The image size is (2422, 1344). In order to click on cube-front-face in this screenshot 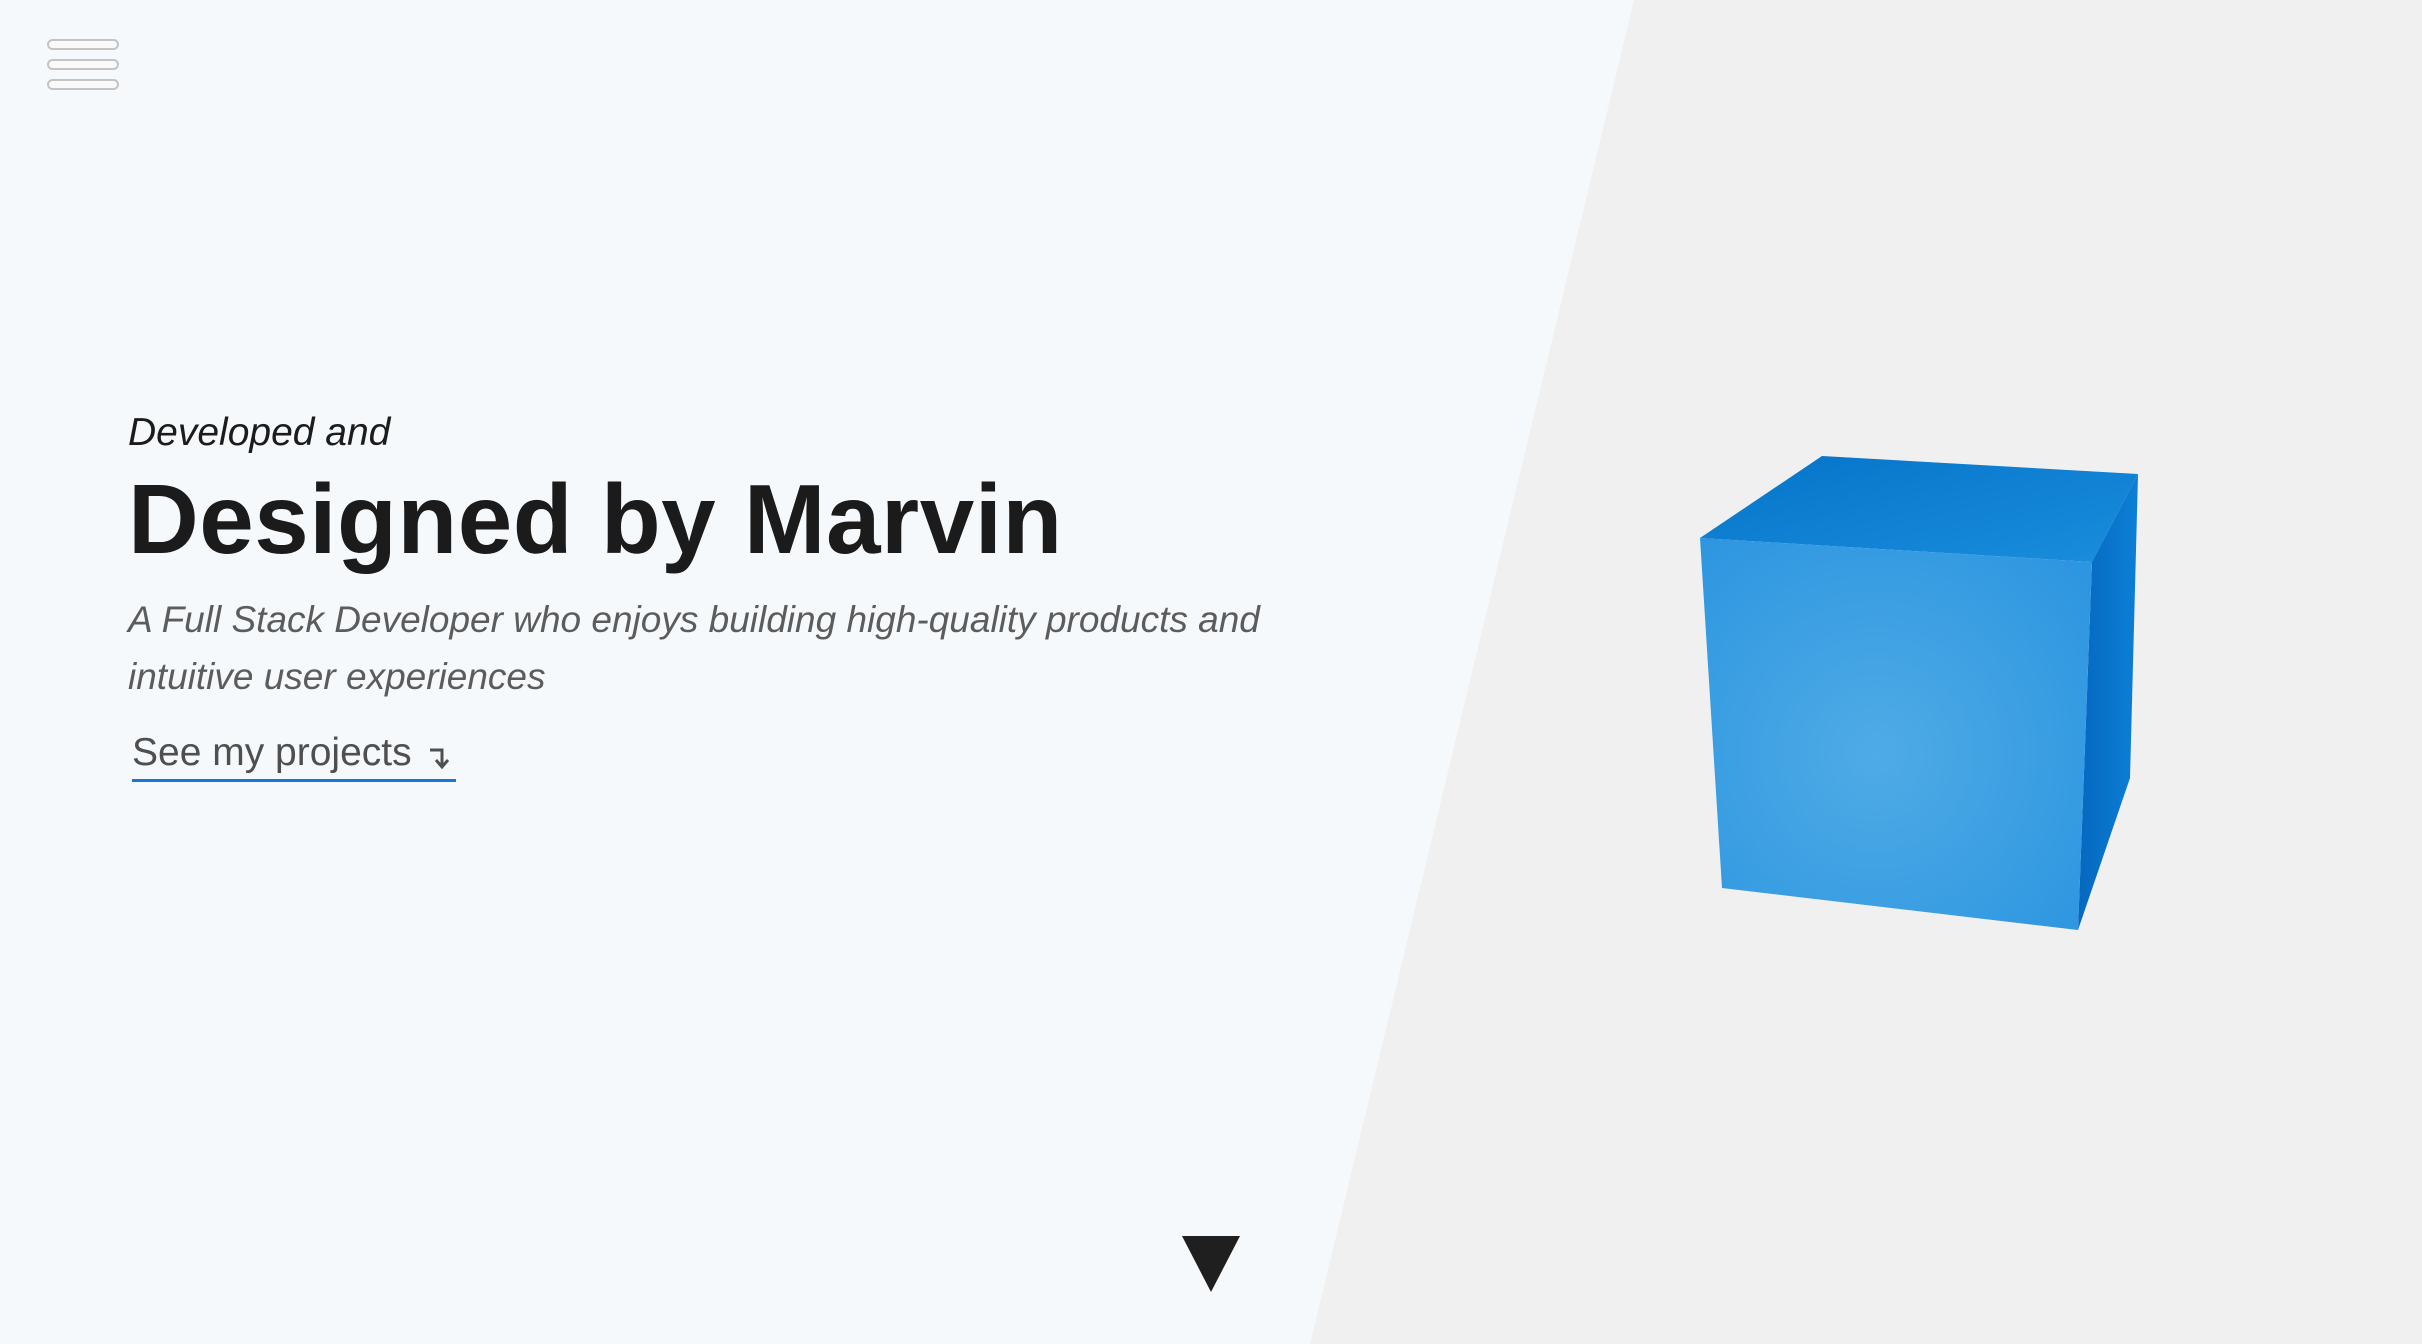, I will do `click(1896, 734)`.